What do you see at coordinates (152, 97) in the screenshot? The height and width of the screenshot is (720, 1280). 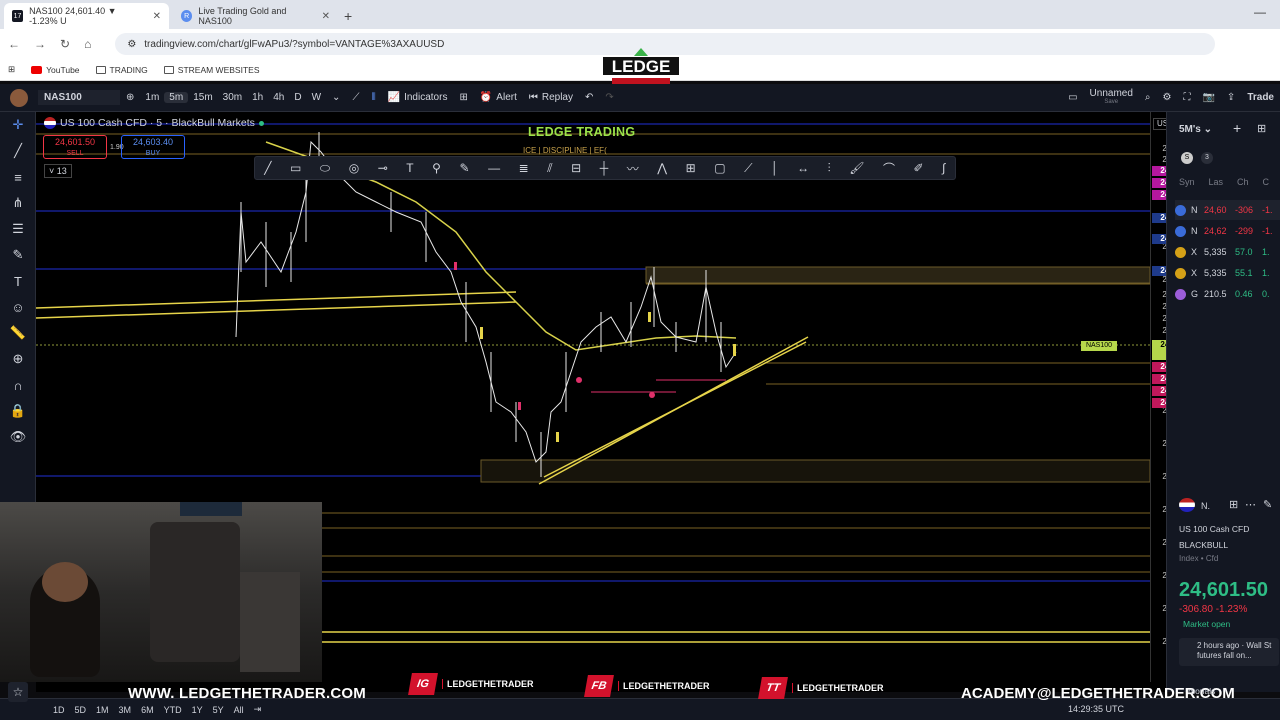 I see `timeframe-1m: 1m` at bounding box center [152, 97].